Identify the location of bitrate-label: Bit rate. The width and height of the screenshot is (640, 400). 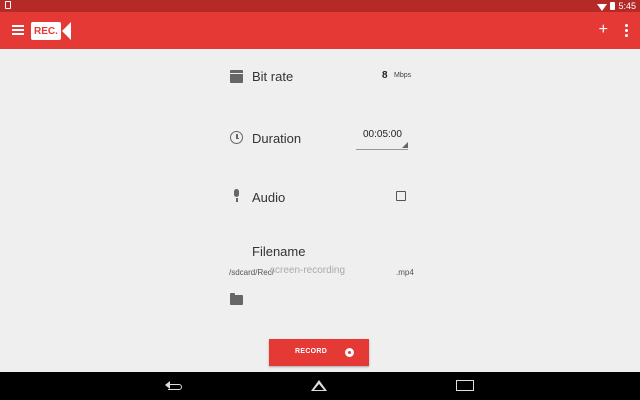
(273, 76).